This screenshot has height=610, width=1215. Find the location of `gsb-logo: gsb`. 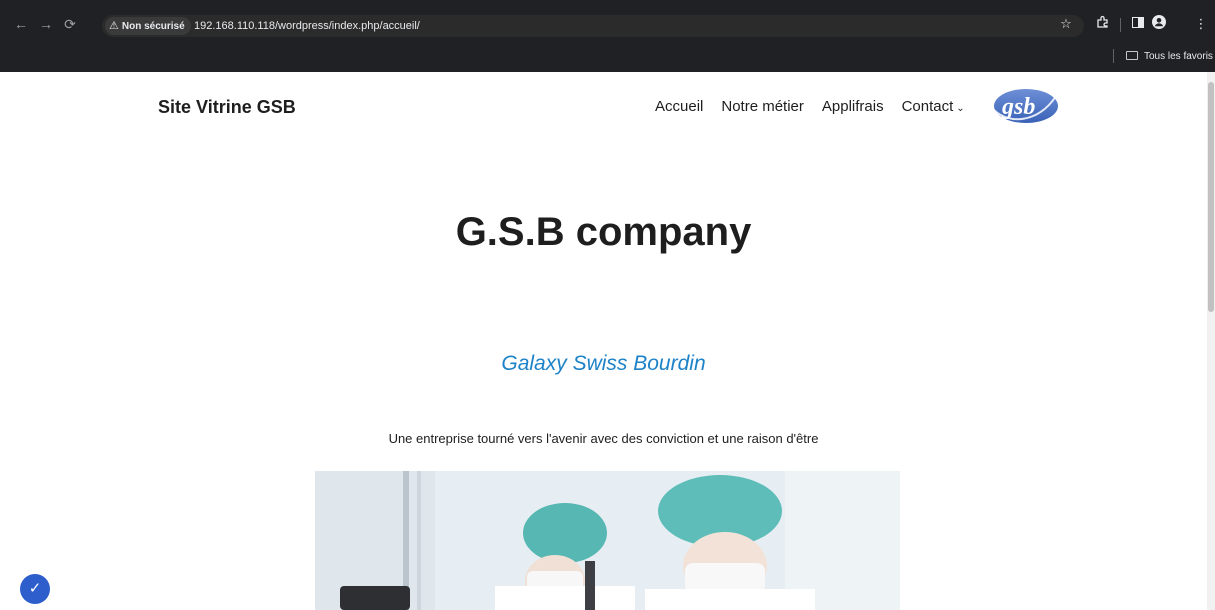

gsb-logo: gsb is located at coordinates (1024, 106).